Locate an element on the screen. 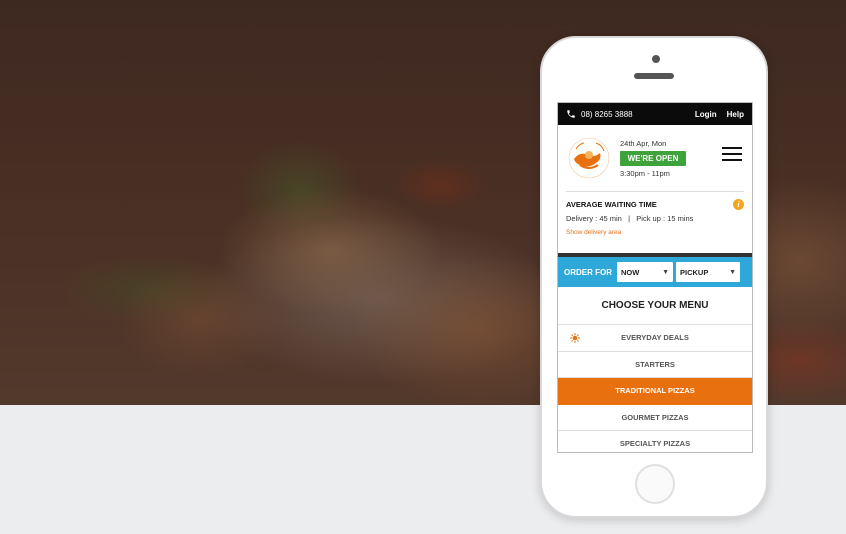 The height and width of the screenshot is (534, 846). order-type-value: PICKUP is located at coordinates (694, 272).